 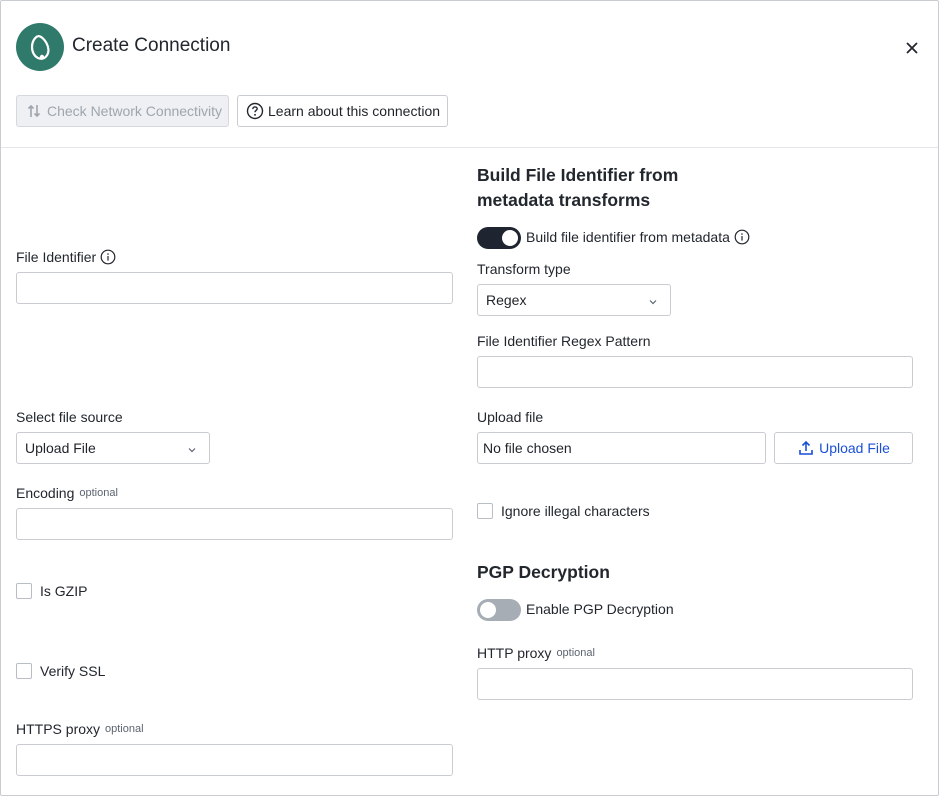 I want to click on chosen-file-field: No file chosen, so click(x=621, y=448).